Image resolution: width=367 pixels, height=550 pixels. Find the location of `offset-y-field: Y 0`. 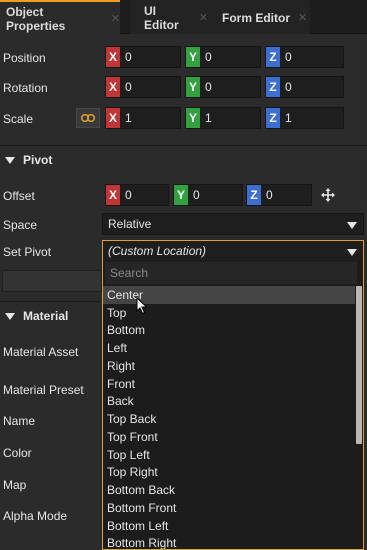

offset-y-field: Y 0 is located at coordinates (208, 195).